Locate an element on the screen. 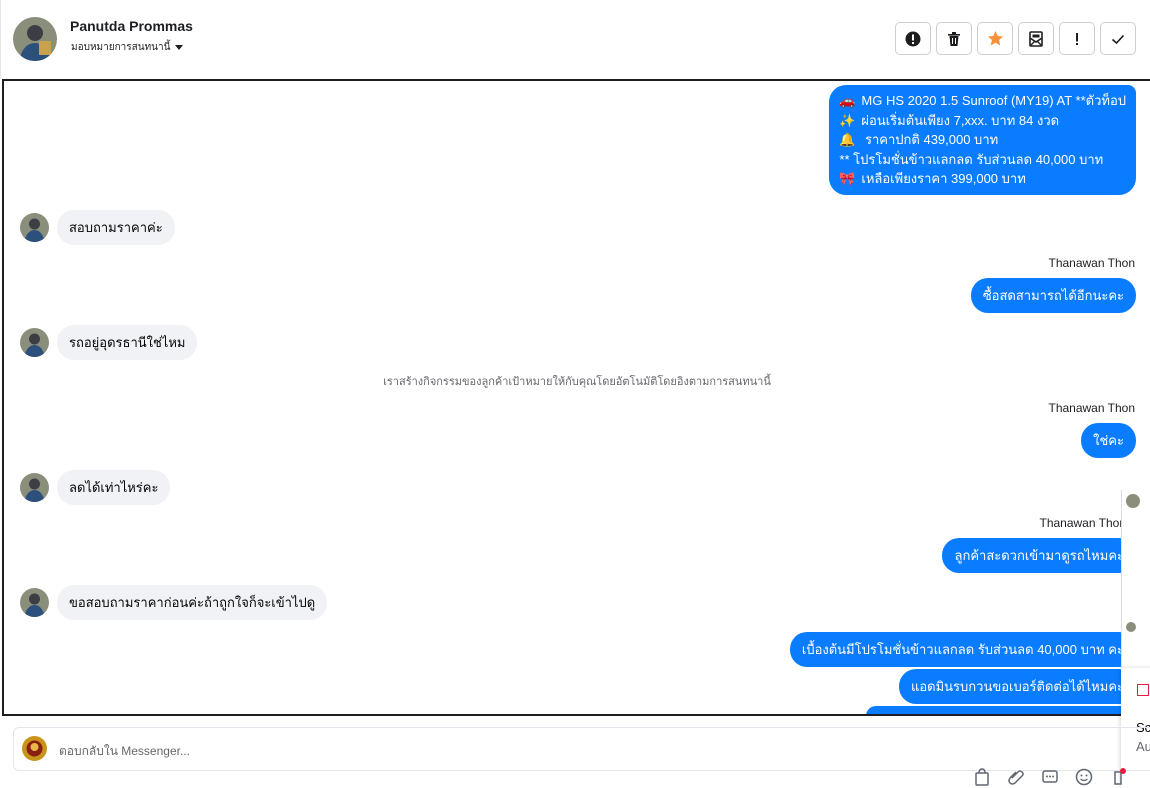 Image resolution: width=1150 pixels, height=788 pixels. trash-icon is located at coordinates (954, 38).